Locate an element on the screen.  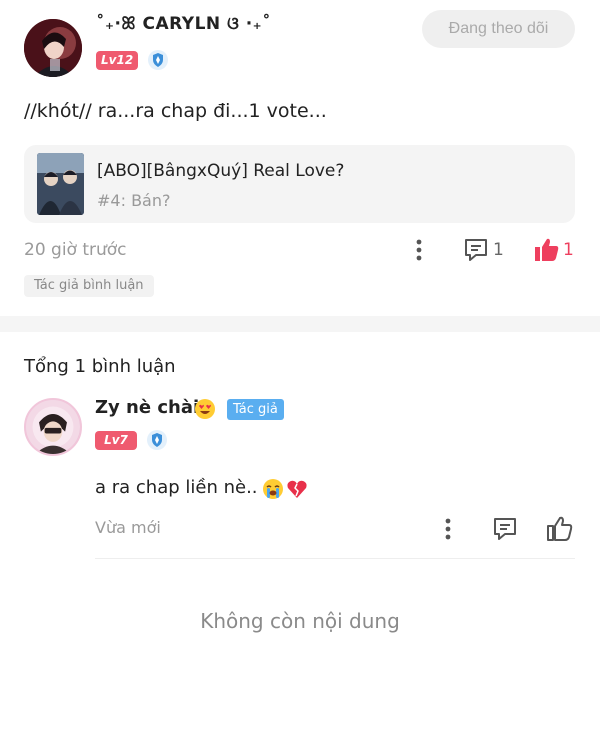
more-options-icon is located at coordinates (419, 250).